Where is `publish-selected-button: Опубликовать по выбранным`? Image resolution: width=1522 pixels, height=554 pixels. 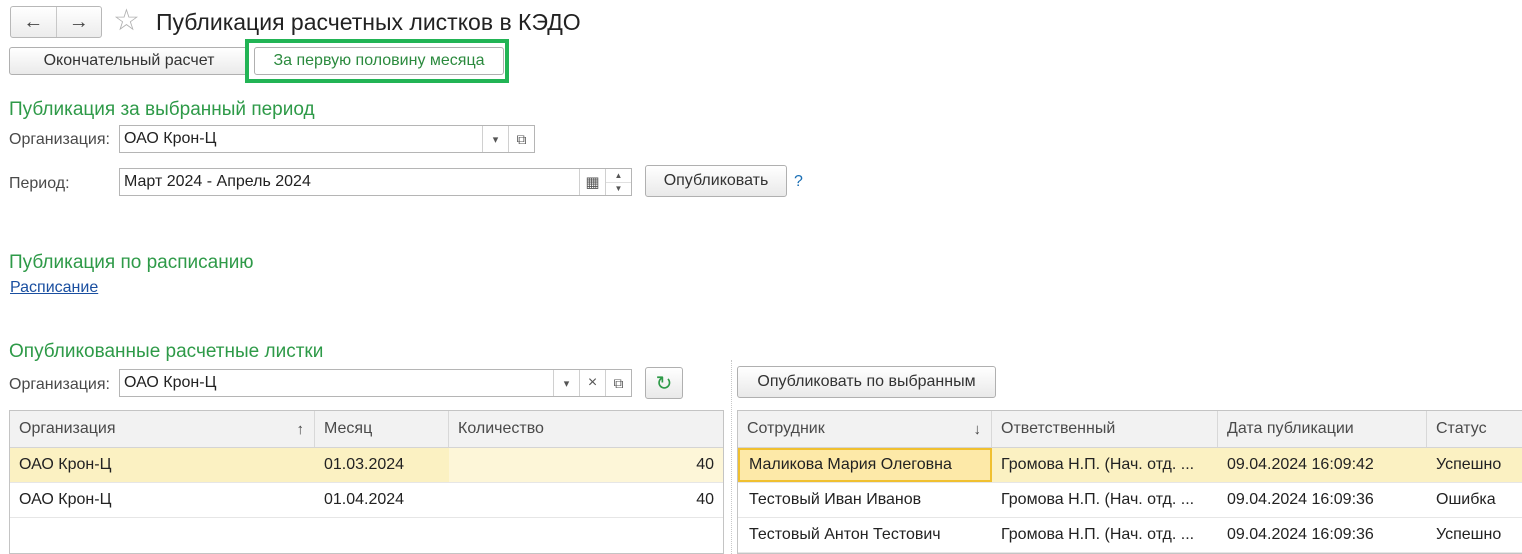 publish-selected-button: Опубликовать по выбранным is located at coordinates (866, 382).